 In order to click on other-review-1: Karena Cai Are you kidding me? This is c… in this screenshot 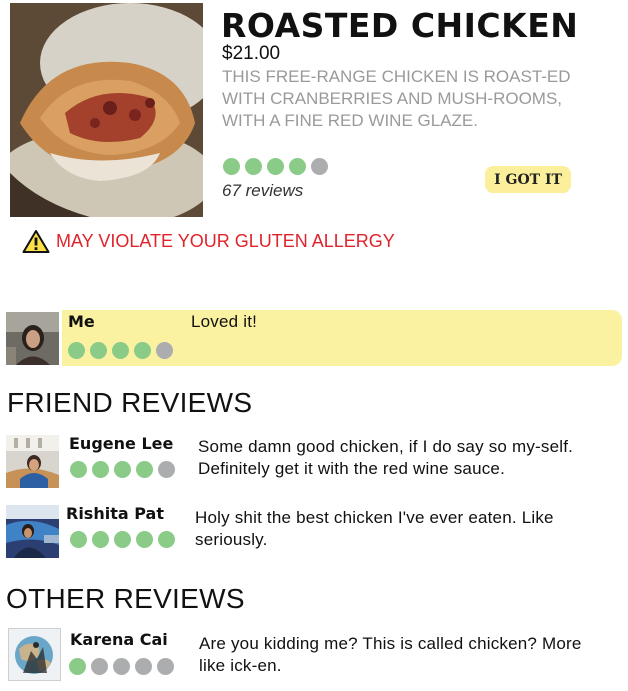, I will do `click(314, 658)`.